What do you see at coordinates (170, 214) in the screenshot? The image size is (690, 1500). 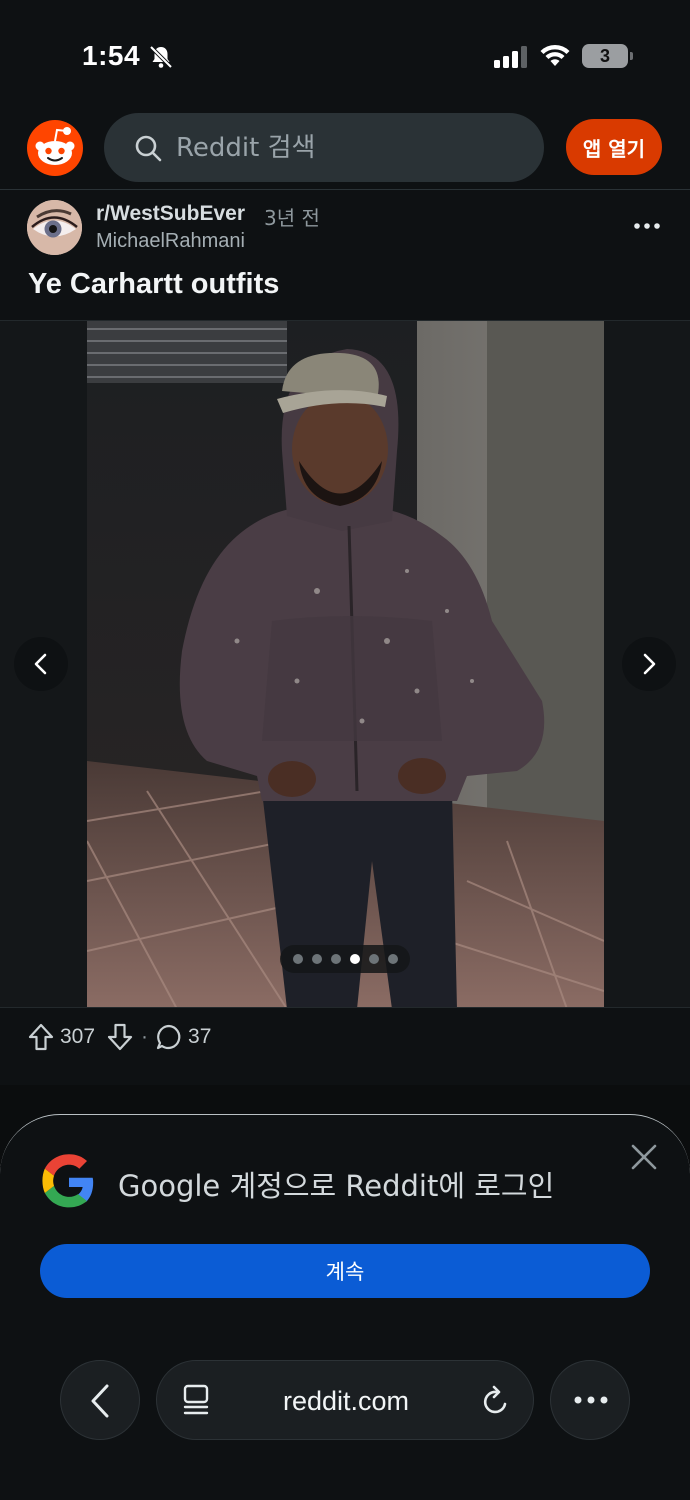 I see `subreddit-name: r/WestSubEver` at bounding box center [170, 214].